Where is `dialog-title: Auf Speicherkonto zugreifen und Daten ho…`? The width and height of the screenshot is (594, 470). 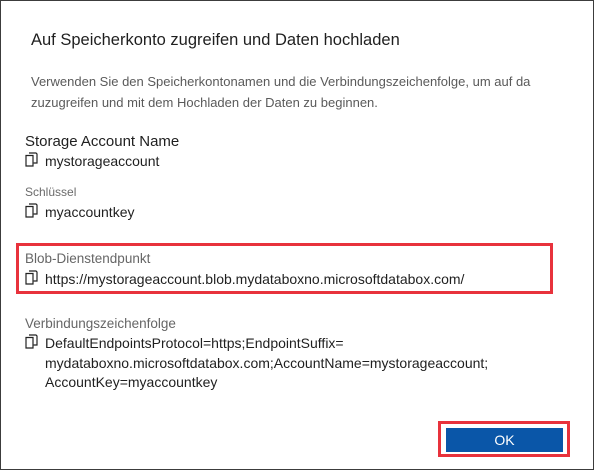 dialog-title: Auf Speicherkonto zugreifen und Daten ho… is located at coordinates (215, 40).